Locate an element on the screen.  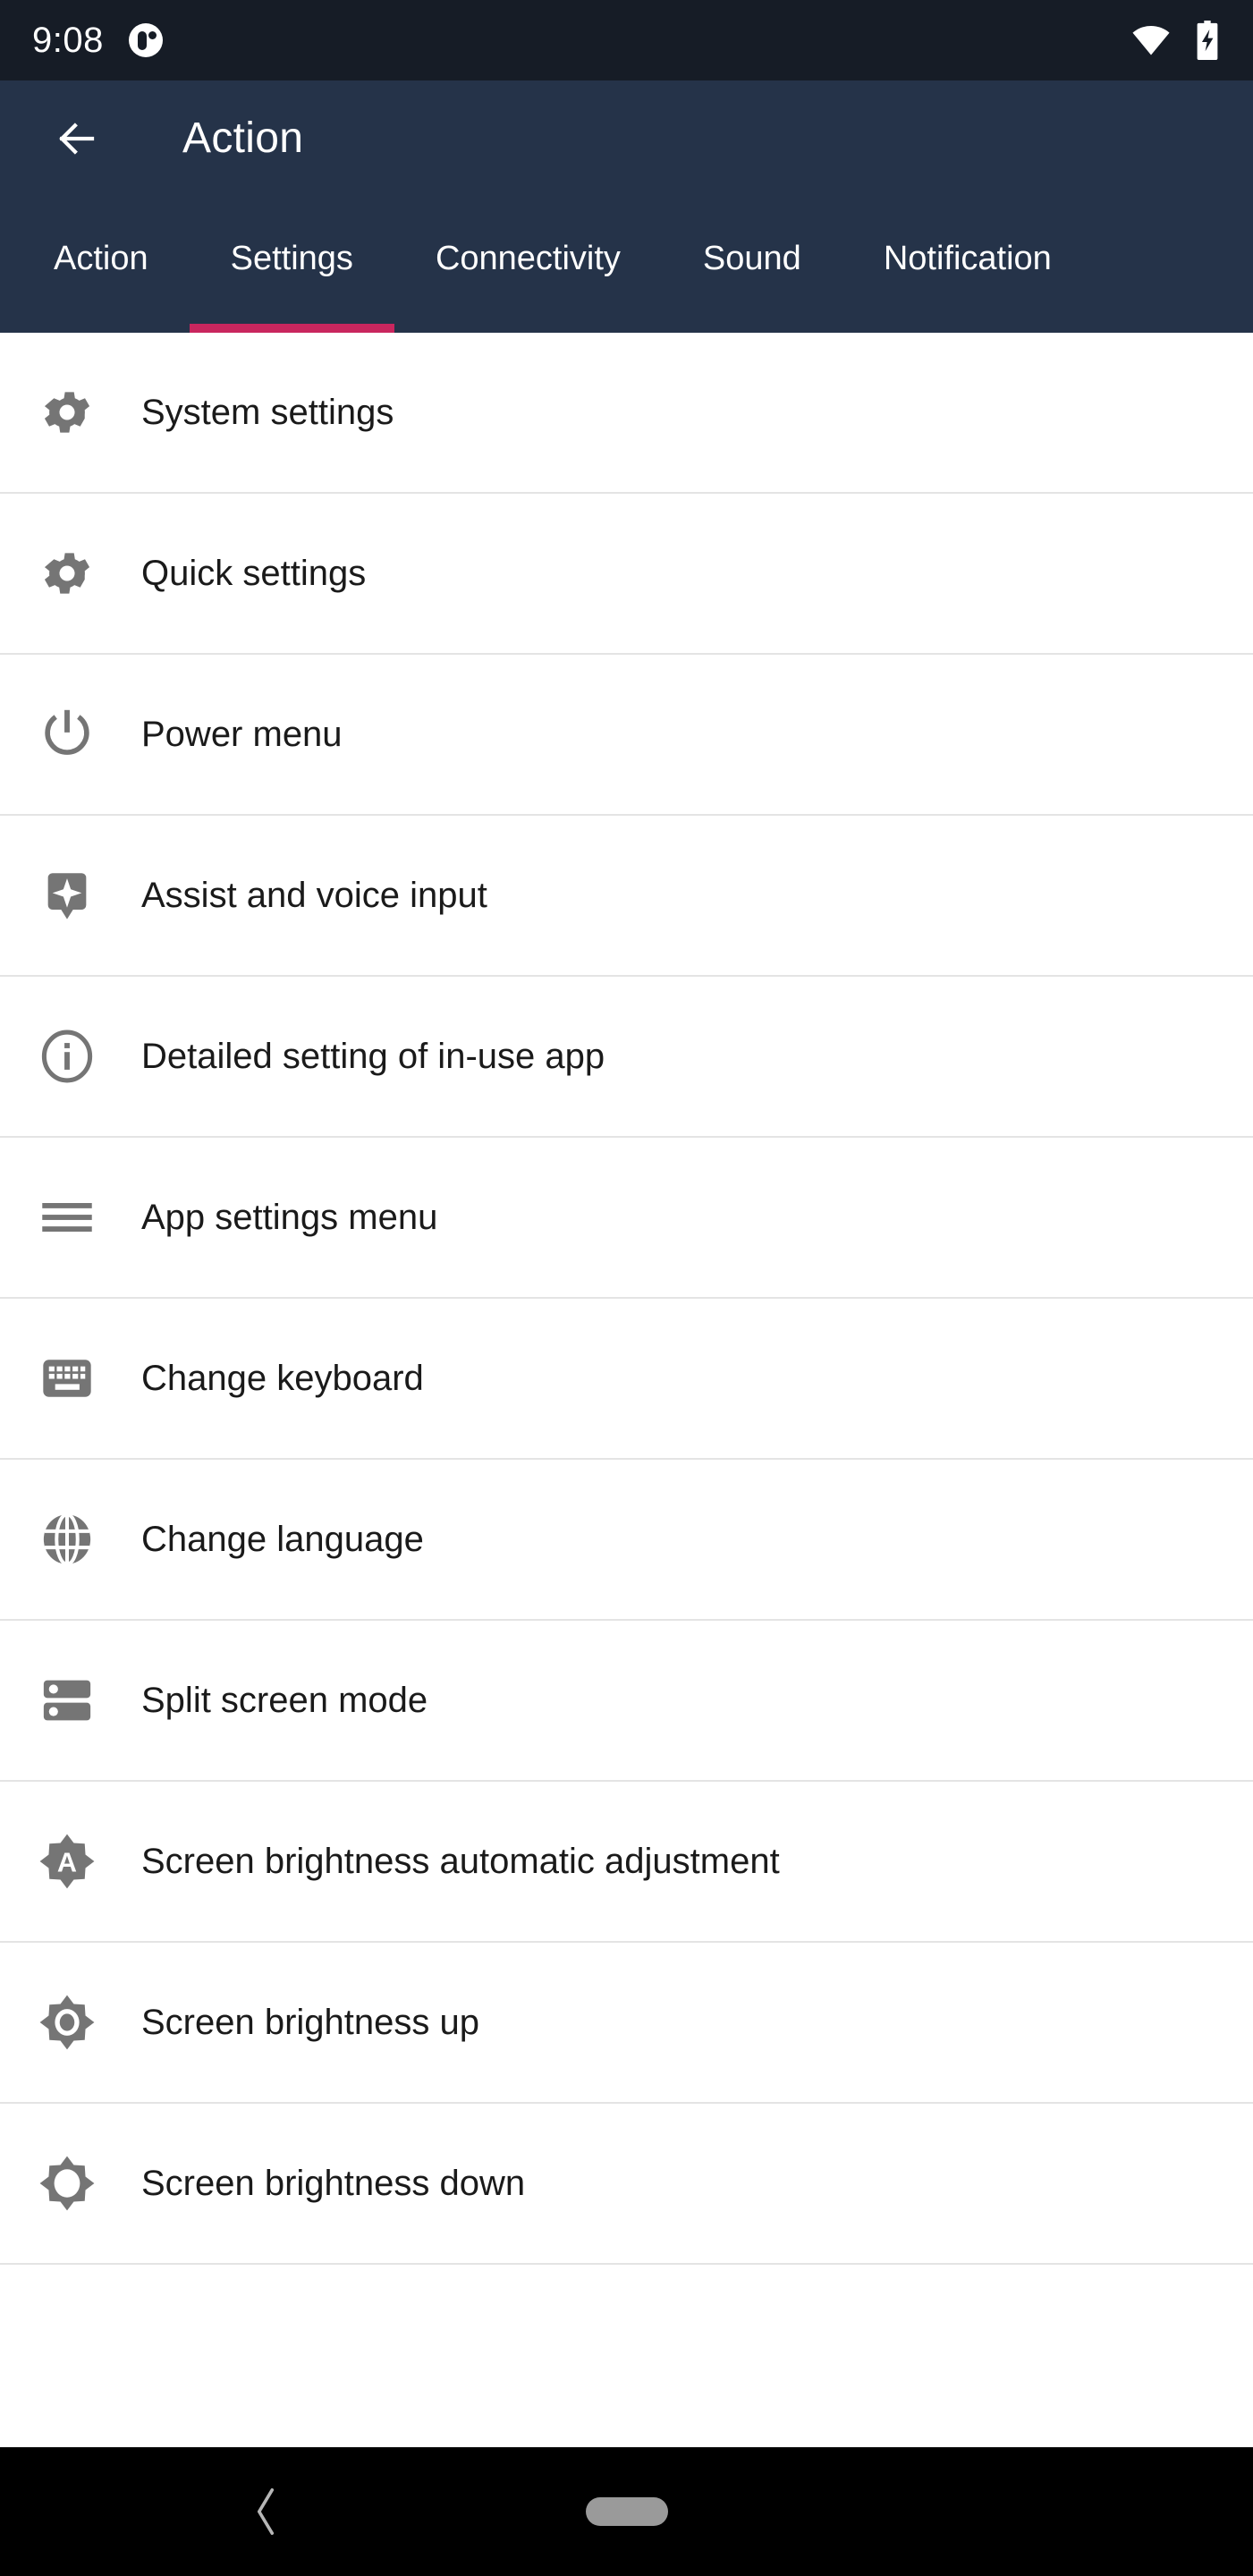
nav-home-pill-icon is located at coordinates (626, 2511).